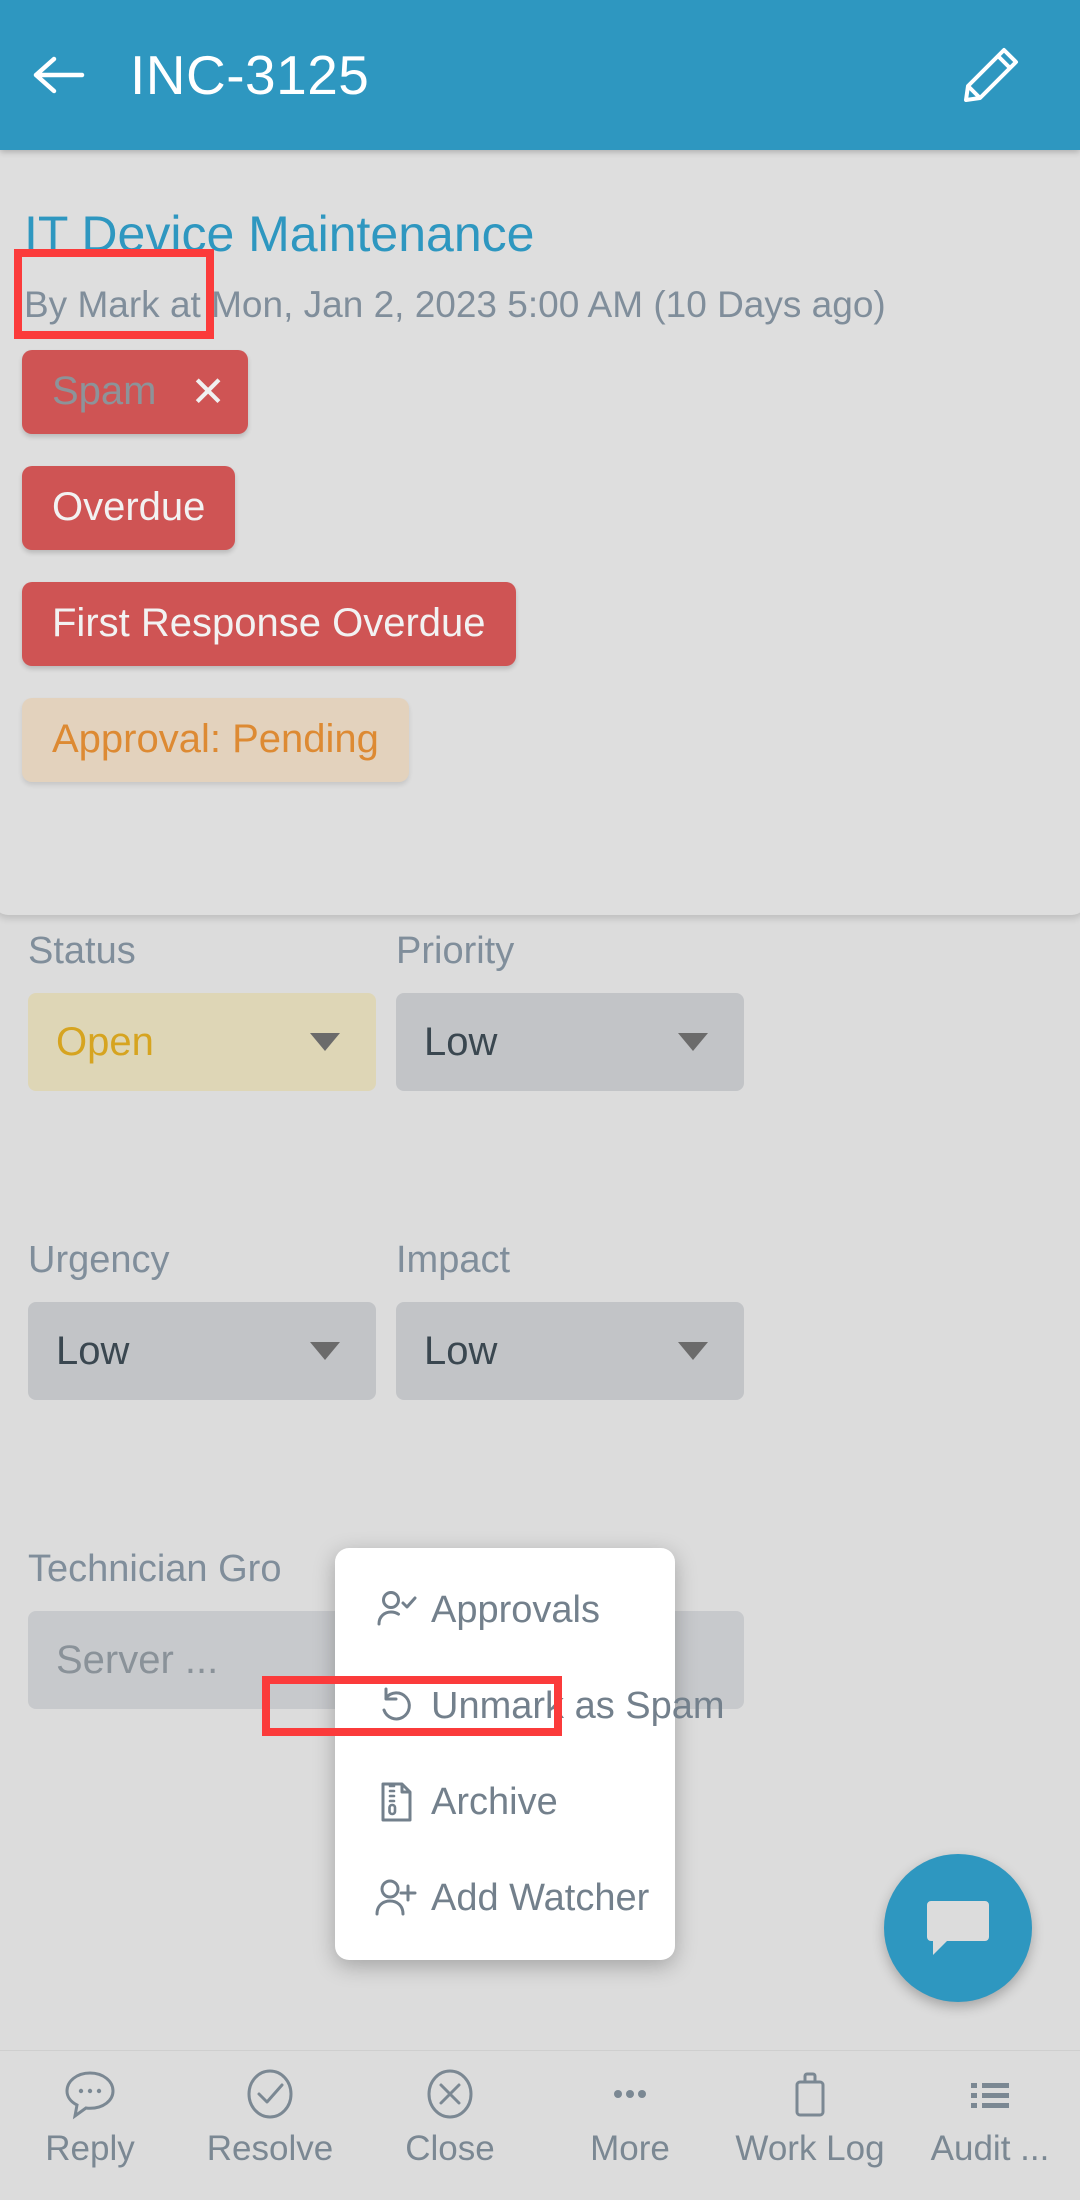 This screenshot has width=1080, height=2200. I want to click on field-status: Status Open, so click(202, 1010).